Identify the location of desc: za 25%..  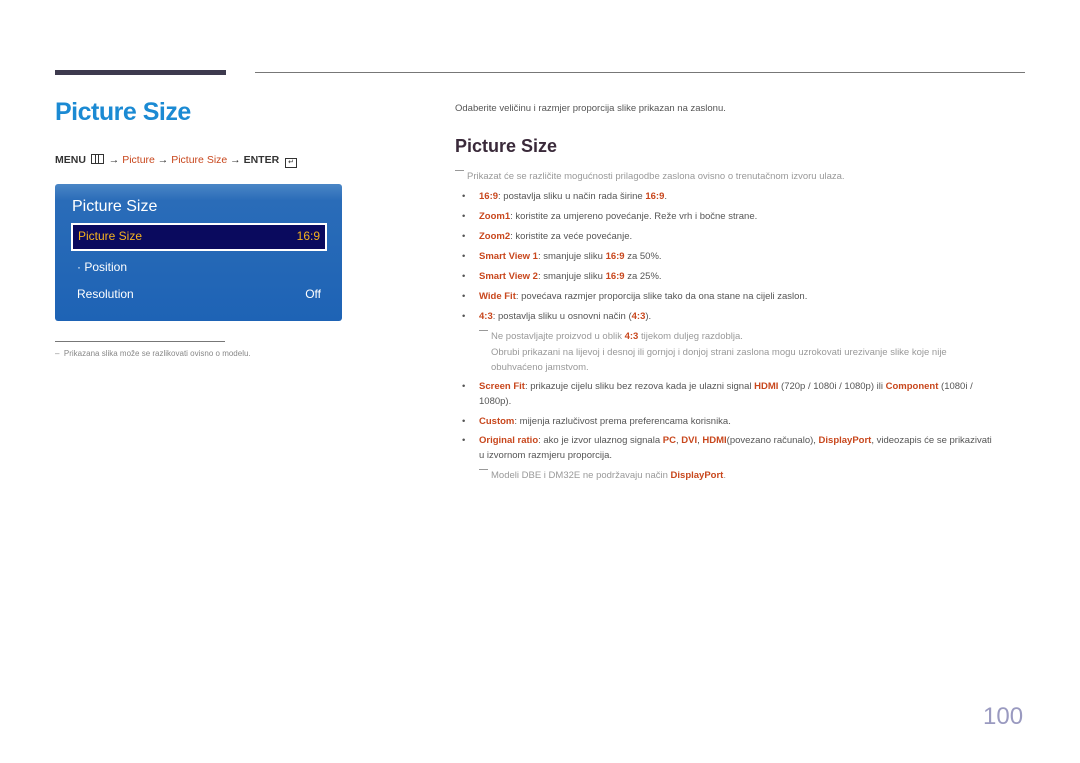
(643, 276).